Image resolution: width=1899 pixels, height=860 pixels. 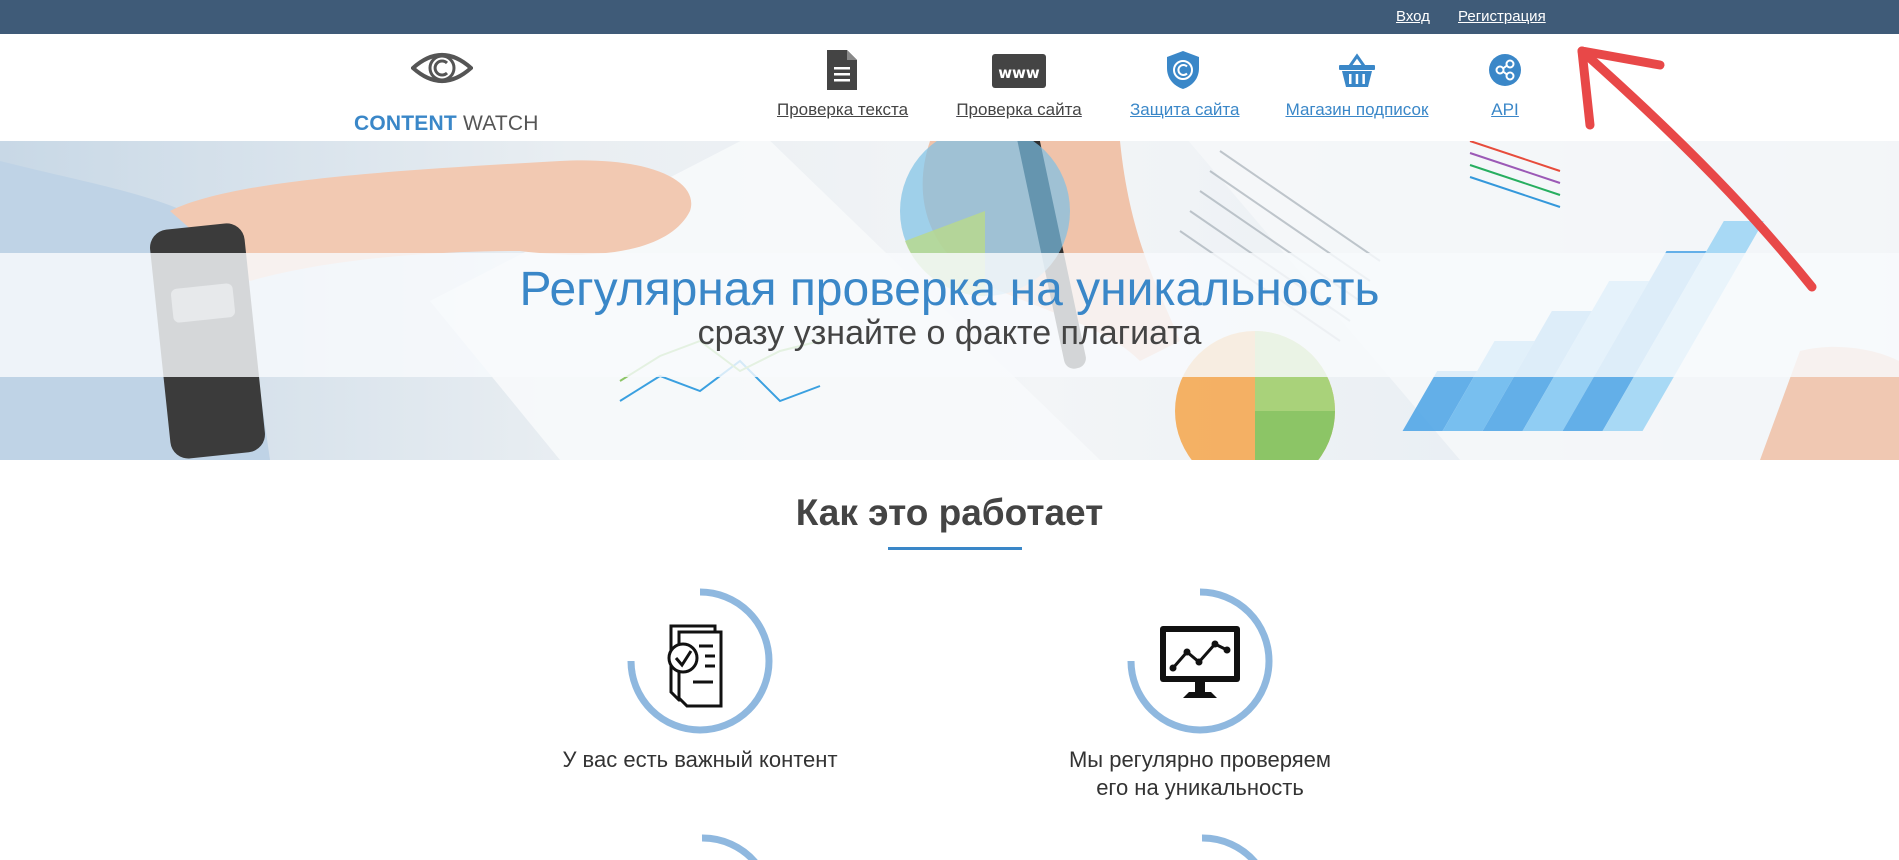 I want to click on eye-logo-icon, so click(x=442, y=68).